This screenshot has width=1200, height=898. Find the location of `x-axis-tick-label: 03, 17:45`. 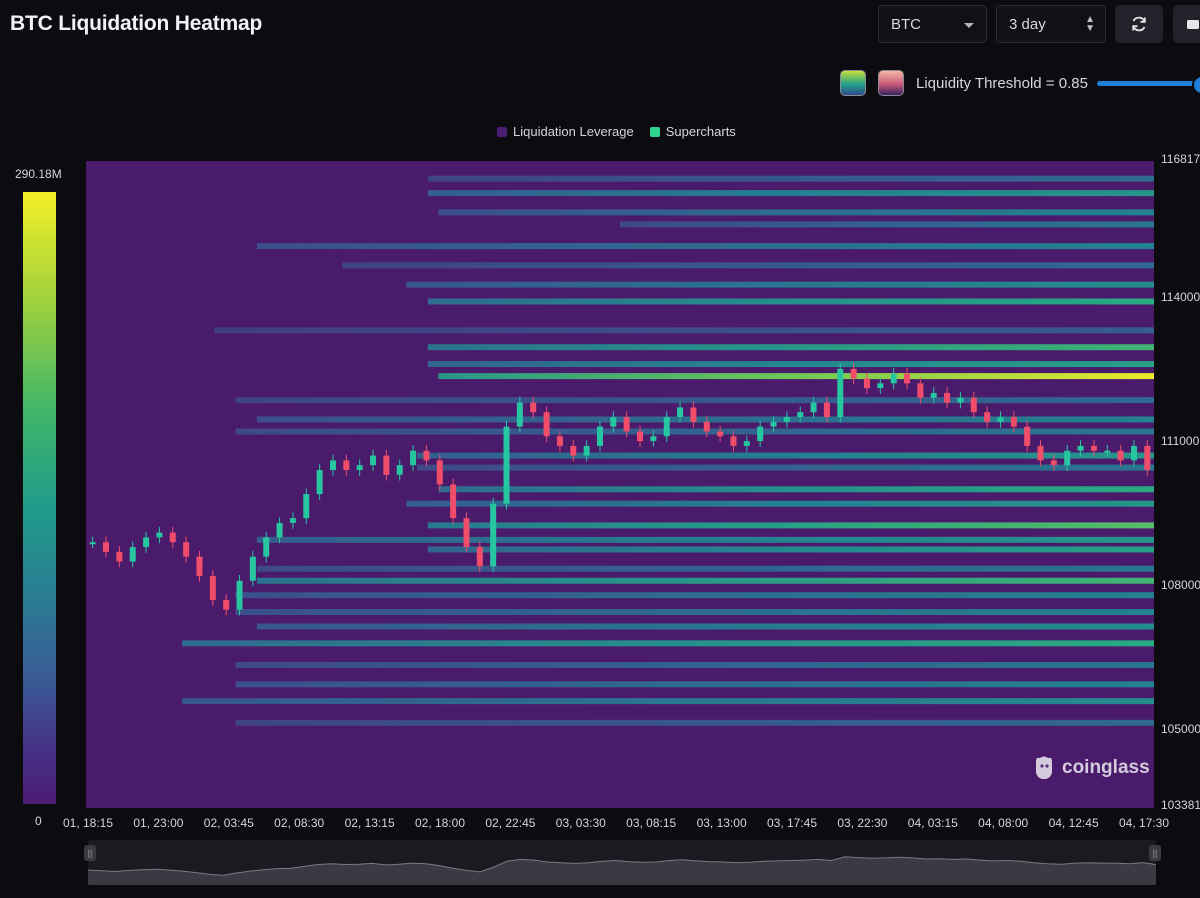

x-axis-tick-label: 03, 17:45 is located at coordinates (792, 823).